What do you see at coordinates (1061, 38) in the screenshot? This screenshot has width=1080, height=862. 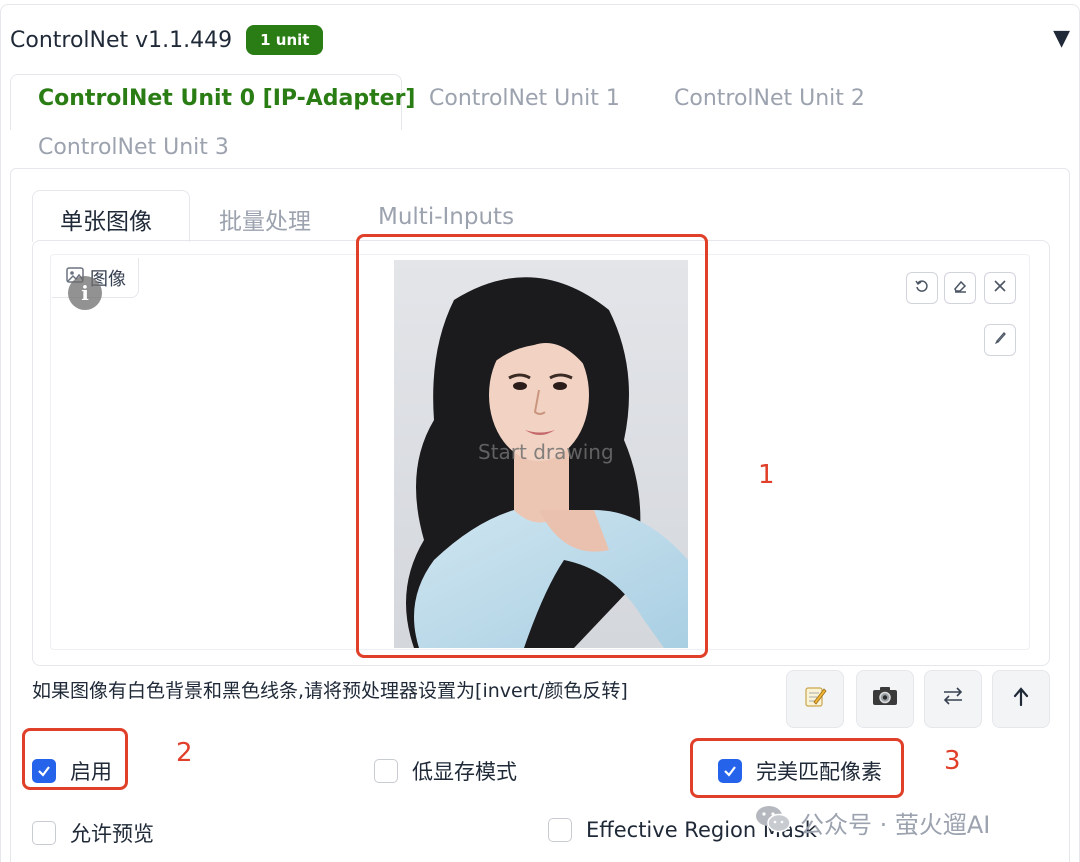 I see `collapse-arrow-icon: ▼` at bounding box center [1061, 38].